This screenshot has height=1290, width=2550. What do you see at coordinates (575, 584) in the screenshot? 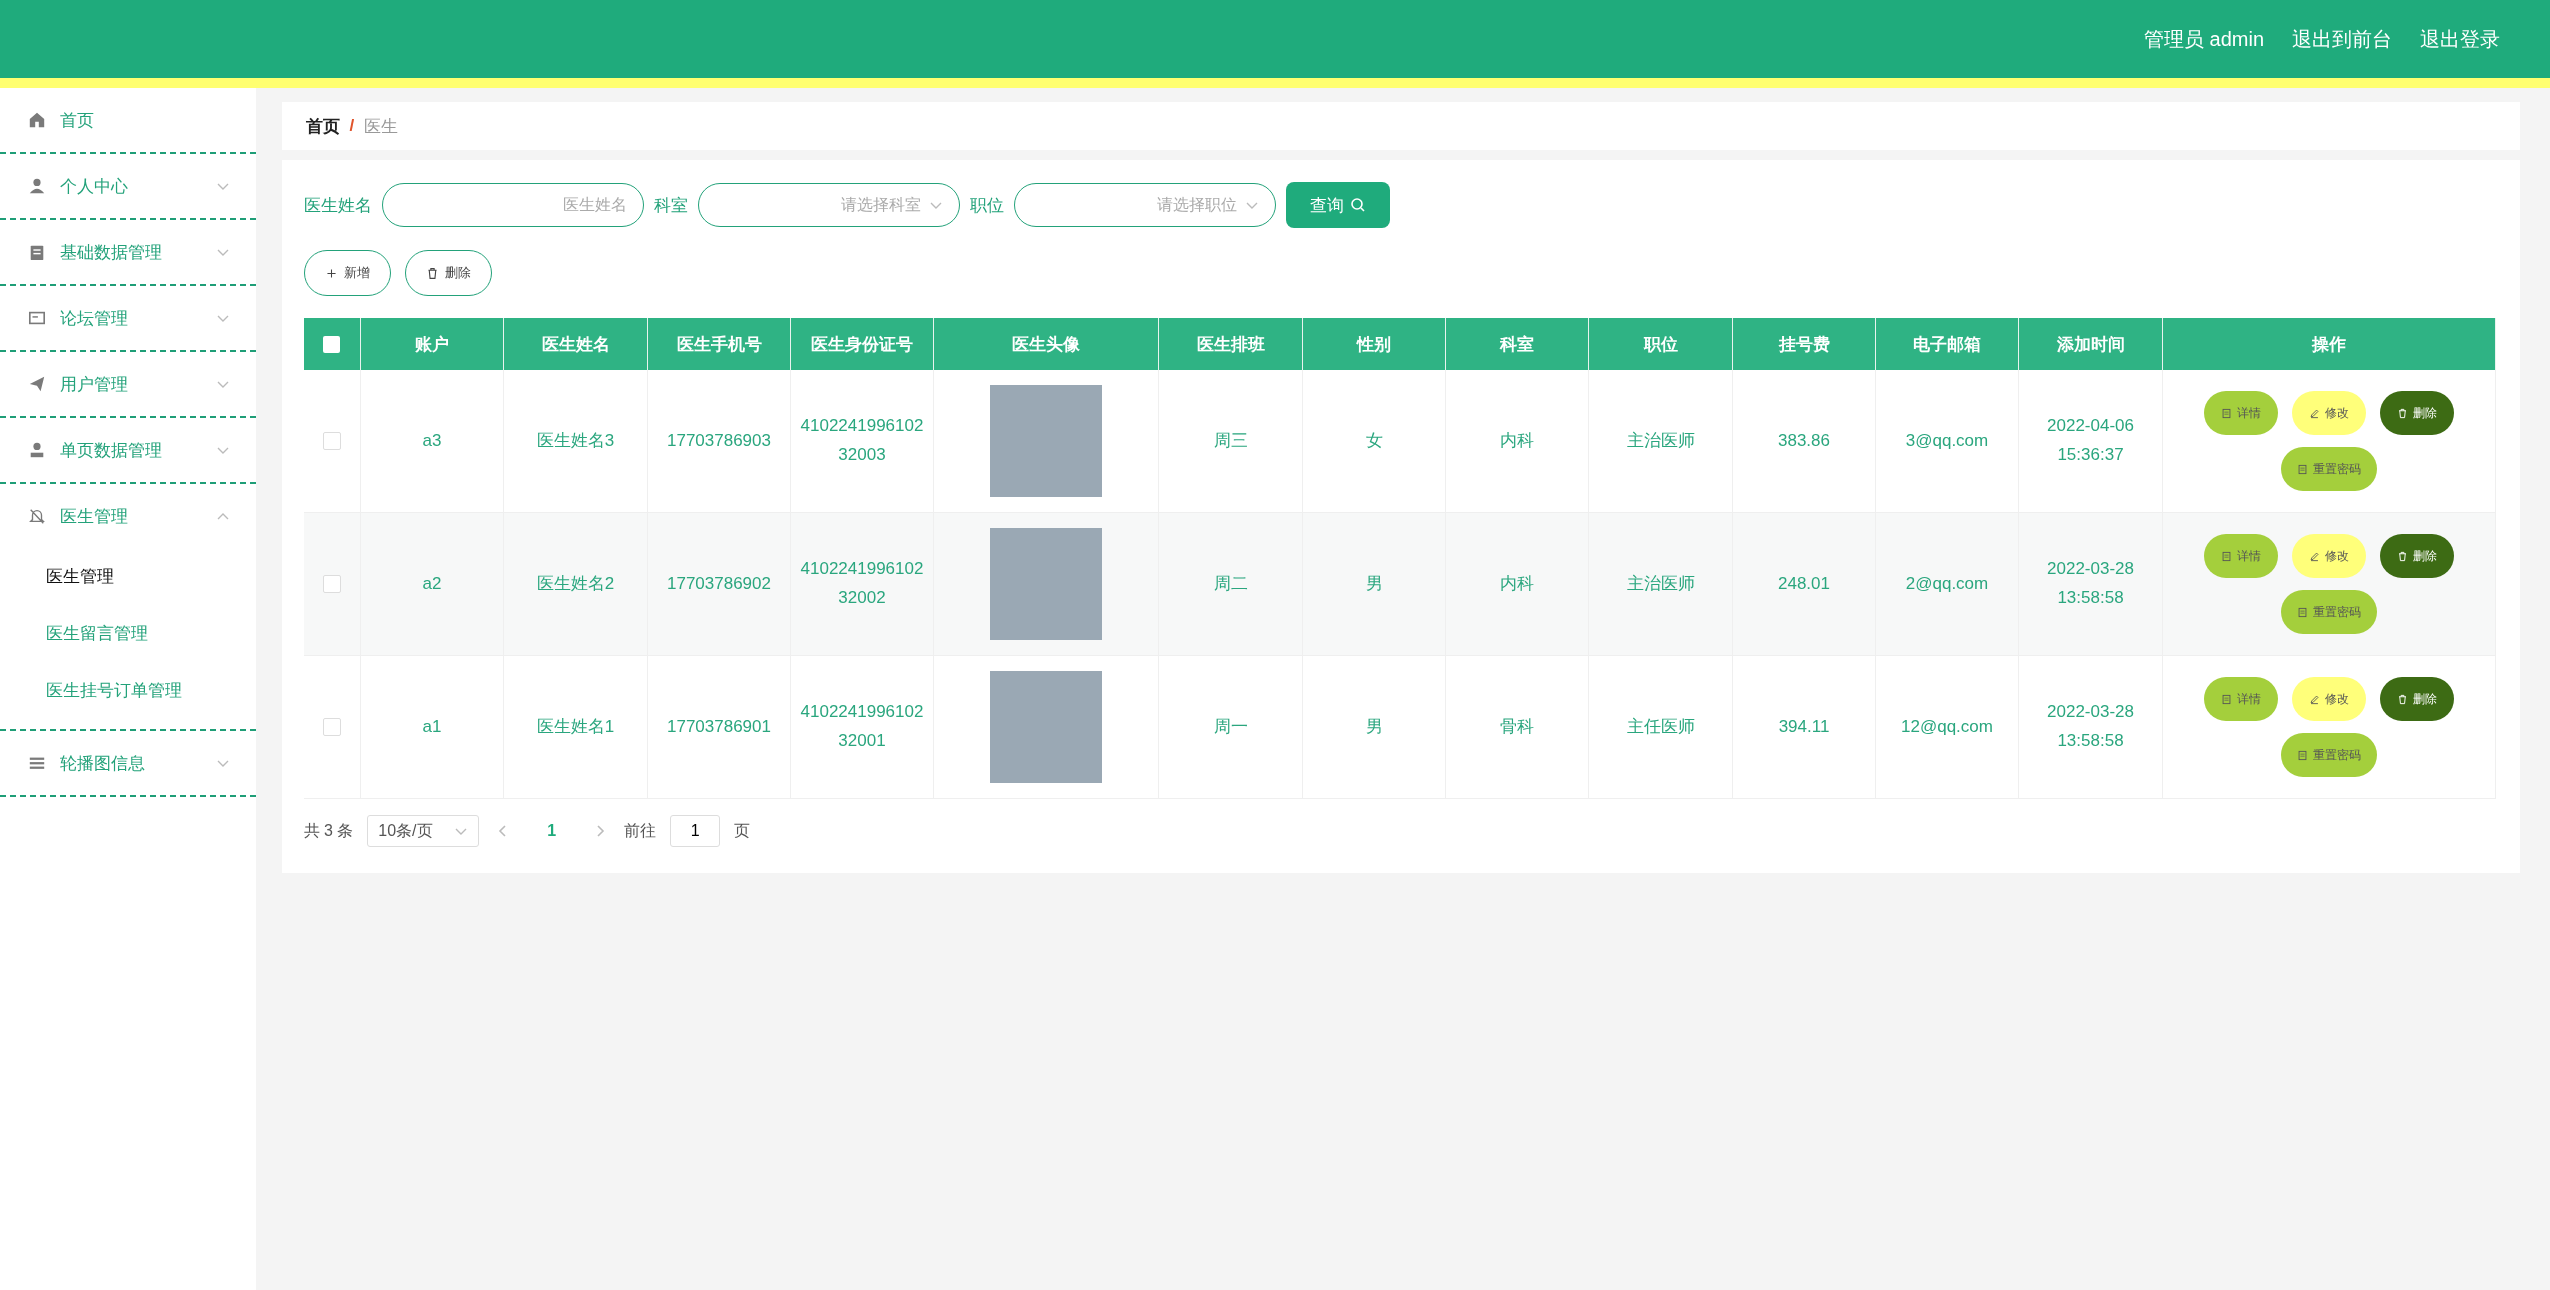
I see `table-cell: 医生姓名2` at bounding box center [575, 584].